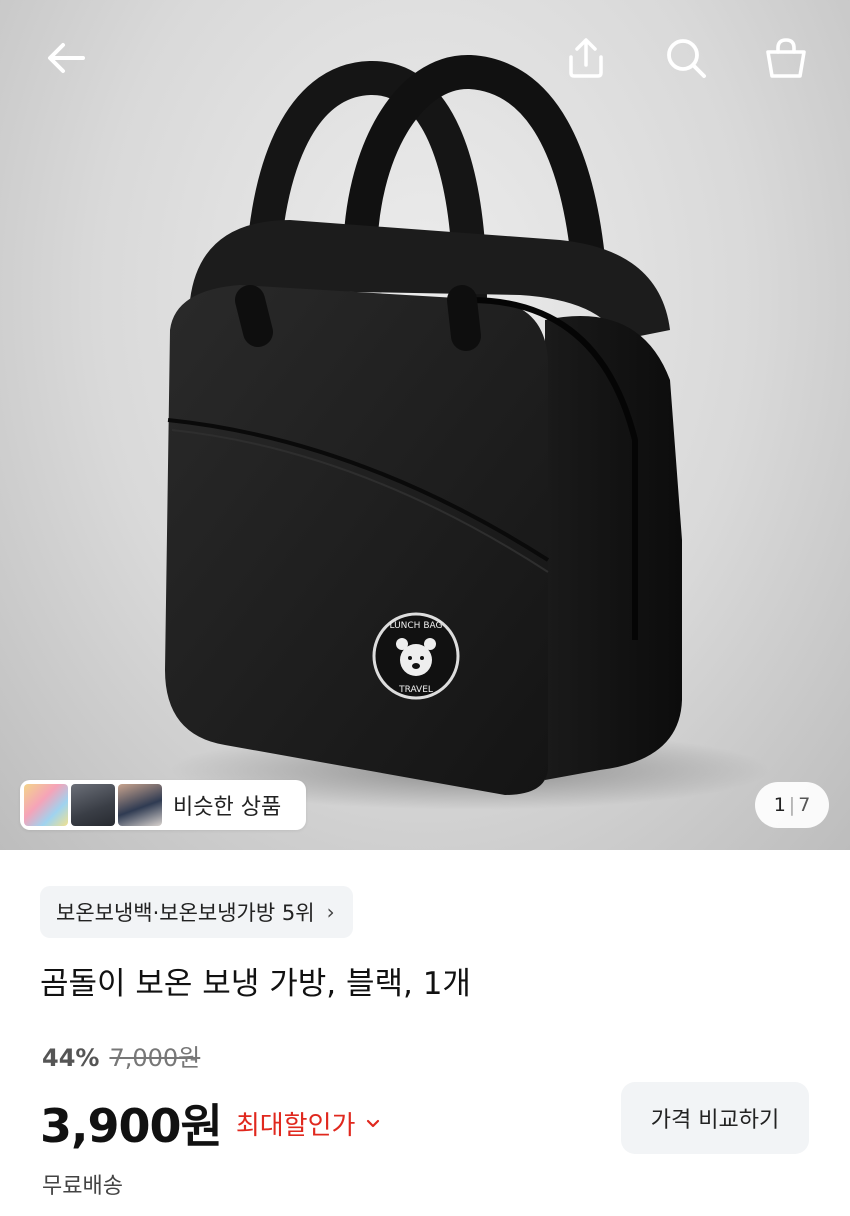 Image resolution: width=850 pixels, height=1216 pixels. Describe the element at coordinates (416, 656) in the screenshot. I see `bear-badge: LUNCH BAG TRAVEL` at that location.